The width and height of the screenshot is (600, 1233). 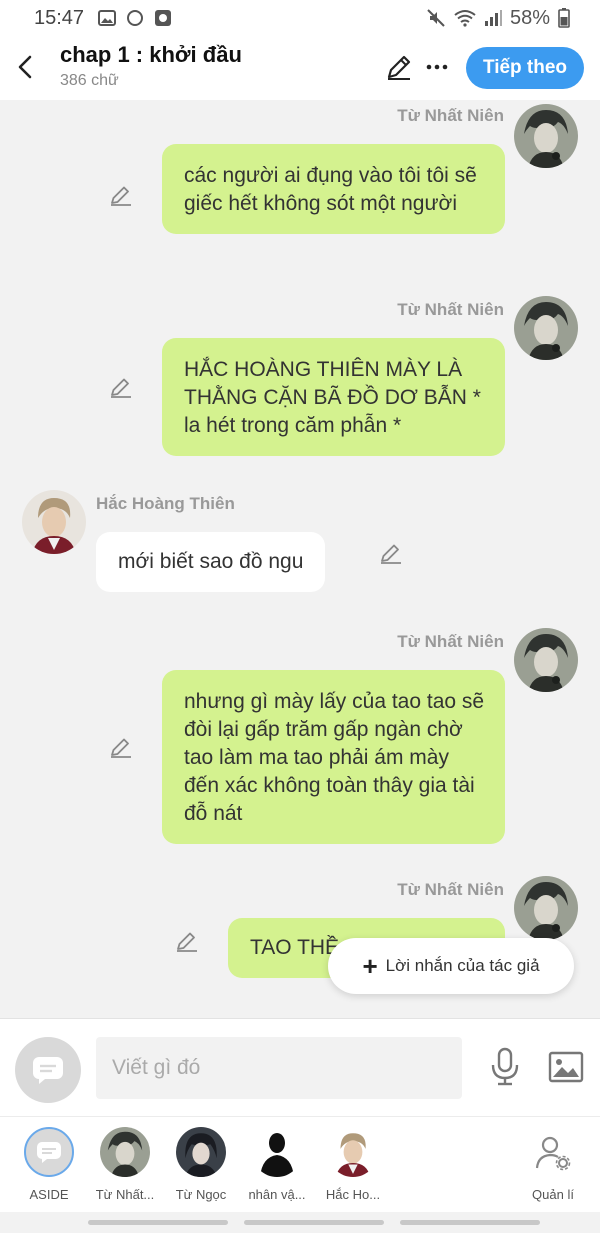 What do you see at coordinates (277, 1155) in the screenshot?
I see `silhouette-icon` at bounding box center [277, 1155].